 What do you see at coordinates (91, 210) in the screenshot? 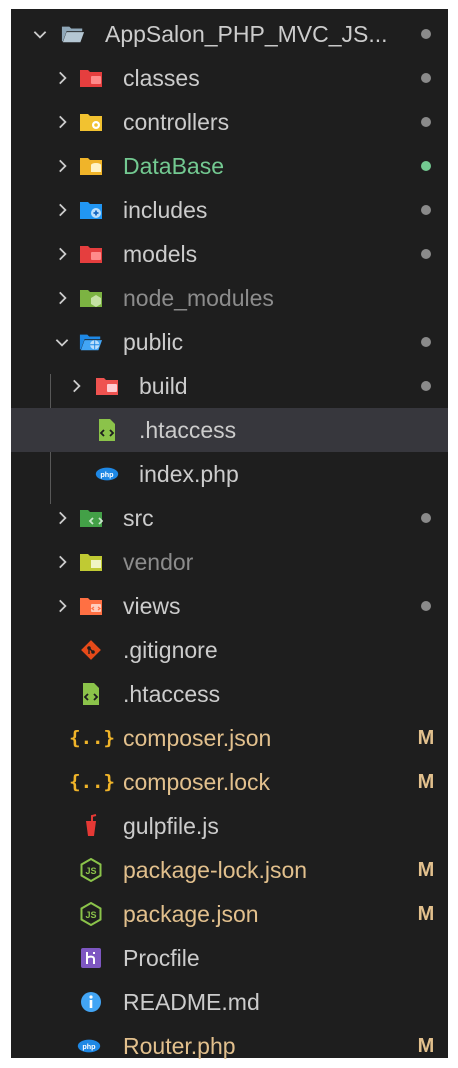
I see `folder-include-icon` at bounding box center [91, 210].